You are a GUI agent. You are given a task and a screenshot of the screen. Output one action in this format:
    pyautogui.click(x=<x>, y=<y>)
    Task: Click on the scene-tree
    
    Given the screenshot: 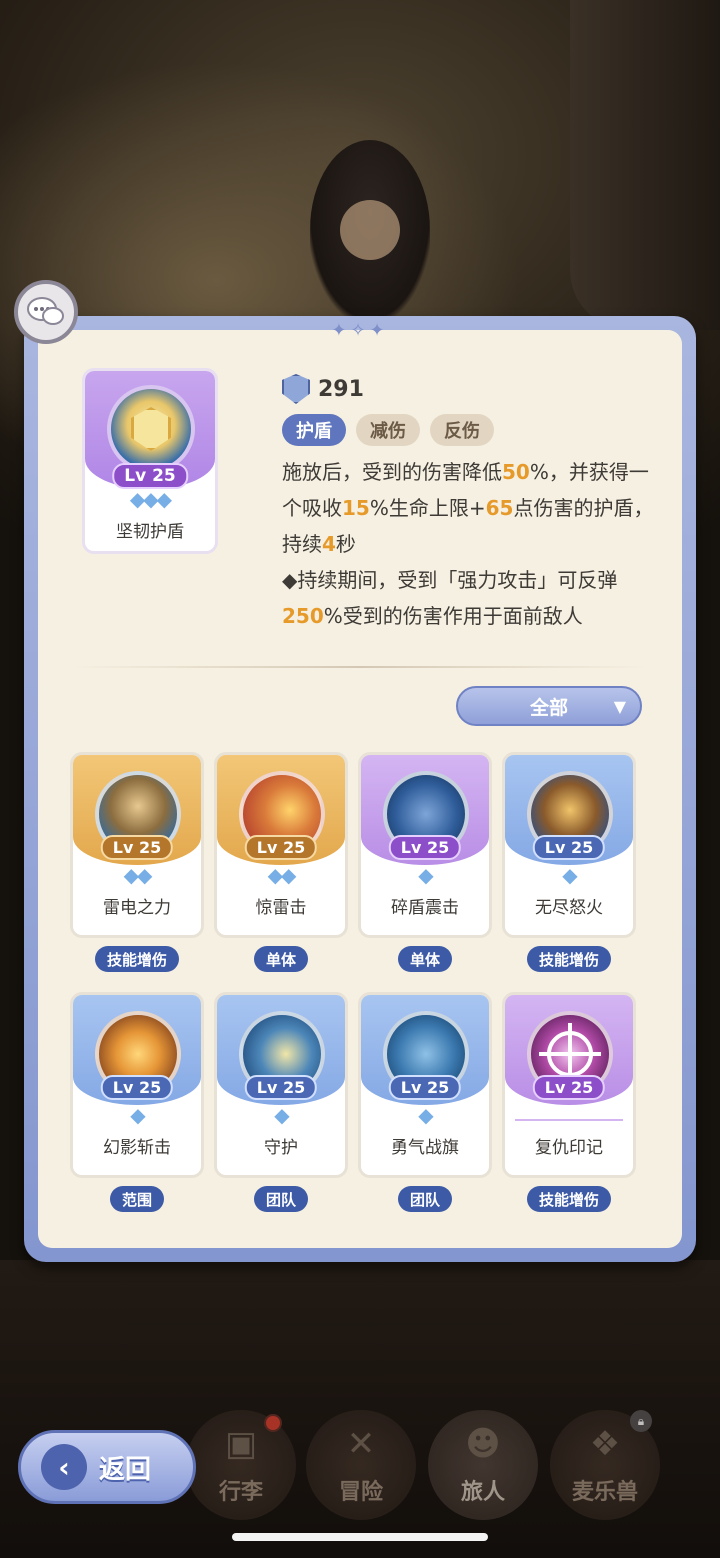 What is the action you would take?
    pyautogui.click(x=645, y=165)
    